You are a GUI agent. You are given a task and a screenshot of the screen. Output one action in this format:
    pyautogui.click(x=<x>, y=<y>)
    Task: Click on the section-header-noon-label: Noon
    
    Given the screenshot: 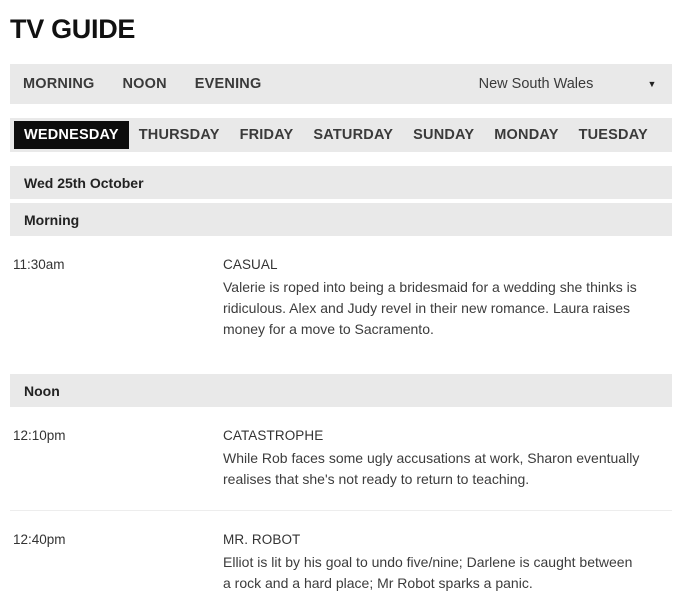 What is the action you would take?
    pyautogui.click(x=42, y=390)
    